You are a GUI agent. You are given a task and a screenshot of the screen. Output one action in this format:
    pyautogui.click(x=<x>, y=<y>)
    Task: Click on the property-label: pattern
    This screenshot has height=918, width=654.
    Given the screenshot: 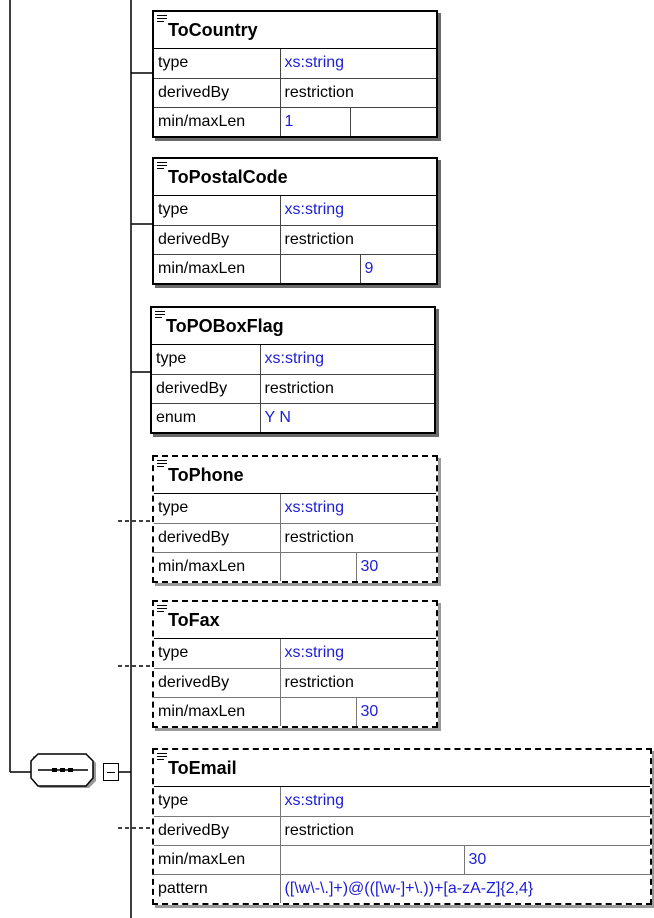 What is the action you would take?
    pyautogui.click(x=217, y=888)
    